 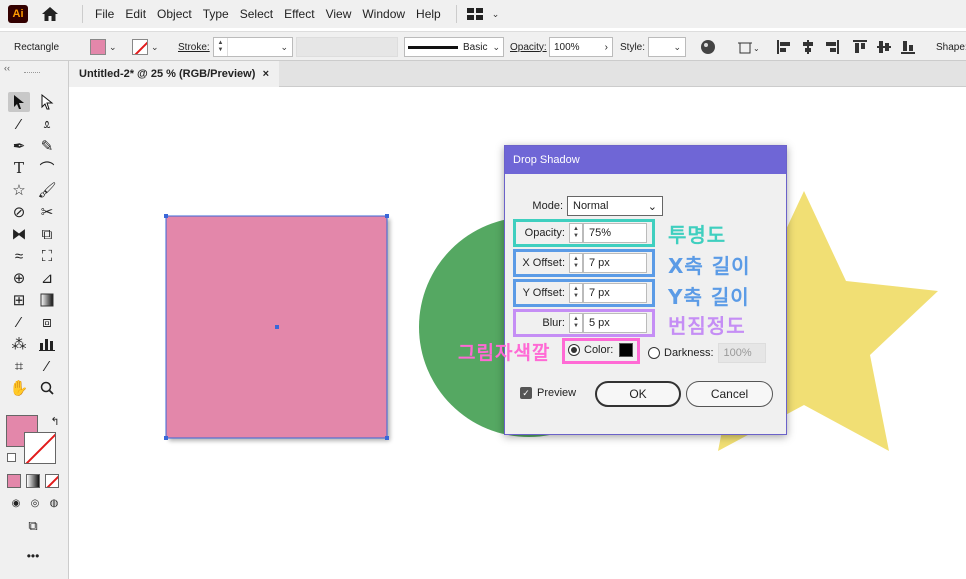 I want to click on menu-help: Help, so click(x=428, y=14).